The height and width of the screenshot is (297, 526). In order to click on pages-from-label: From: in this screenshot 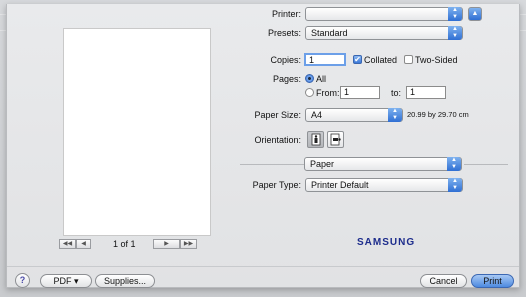, I will do `click(328, 93)`.